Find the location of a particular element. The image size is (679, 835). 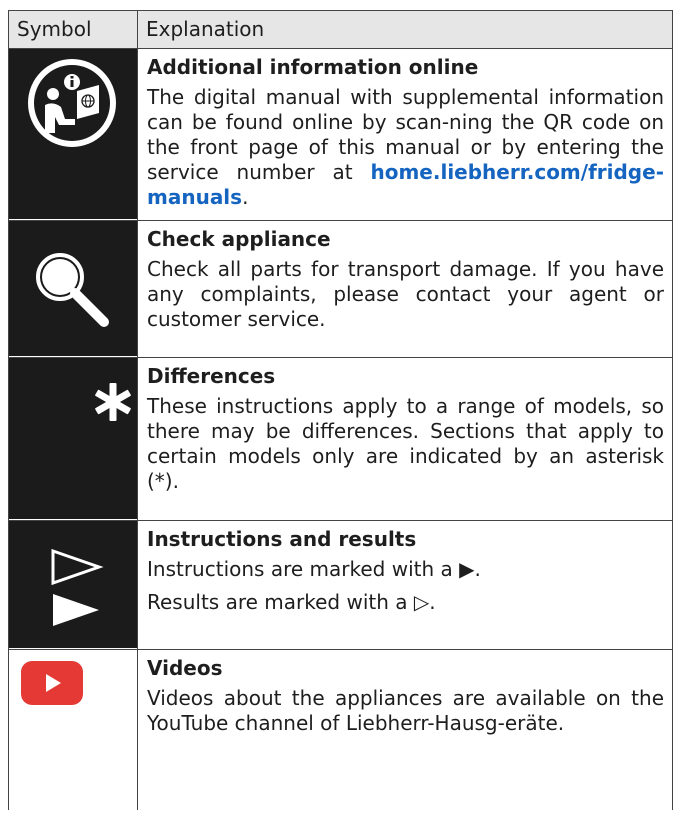

row-title: Instructions and results is located at coordinates (282, 539).